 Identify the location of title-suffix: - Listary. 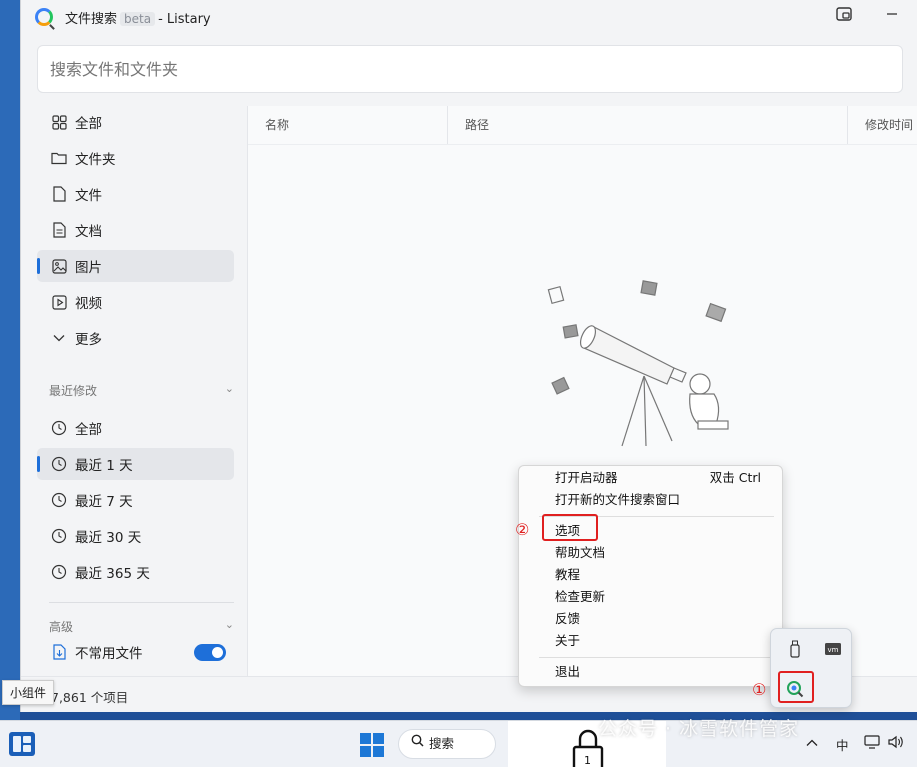
(184, 19).